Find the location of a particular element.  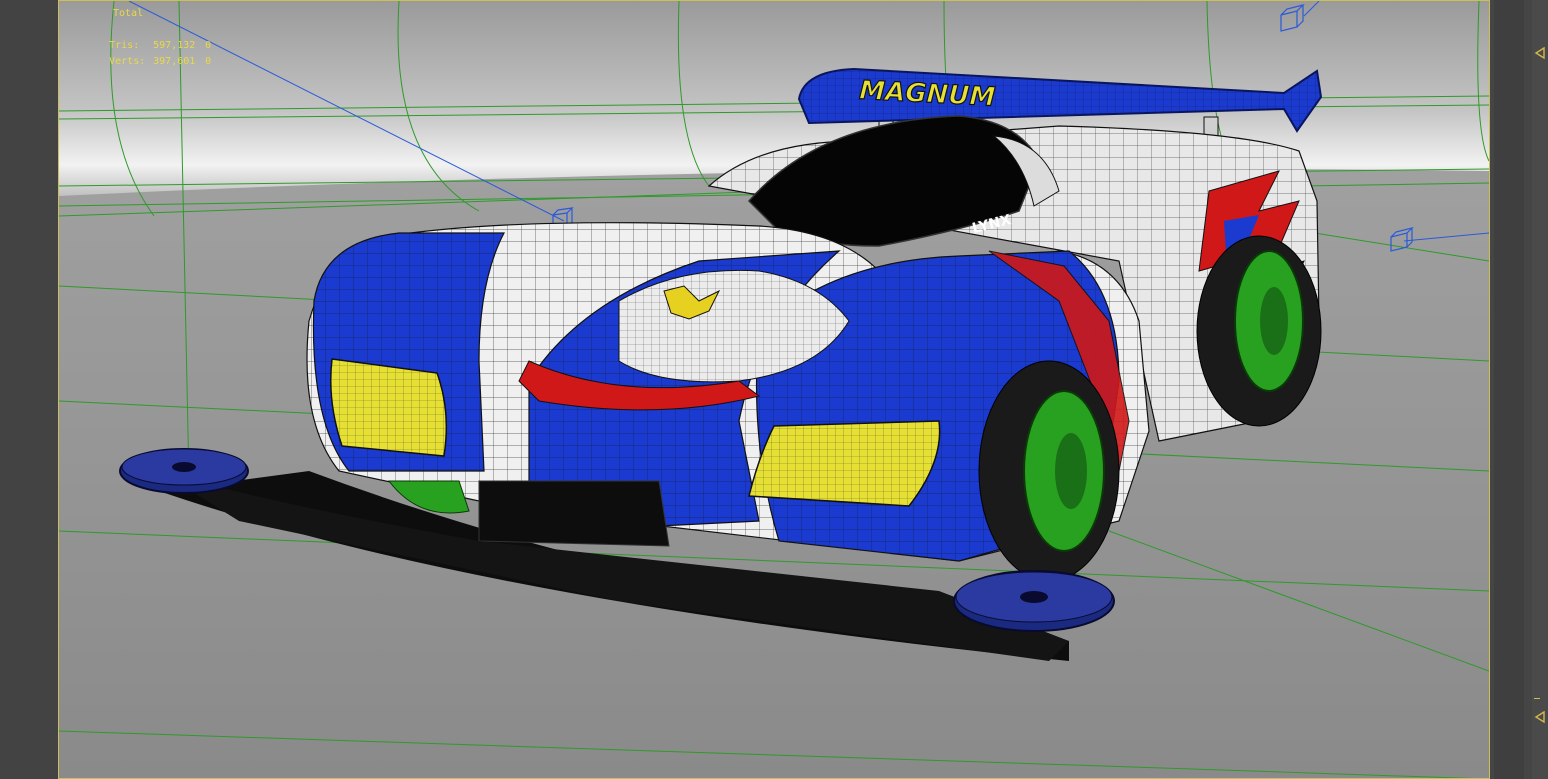

rear-wheel is located at coordinates (1259, 331).